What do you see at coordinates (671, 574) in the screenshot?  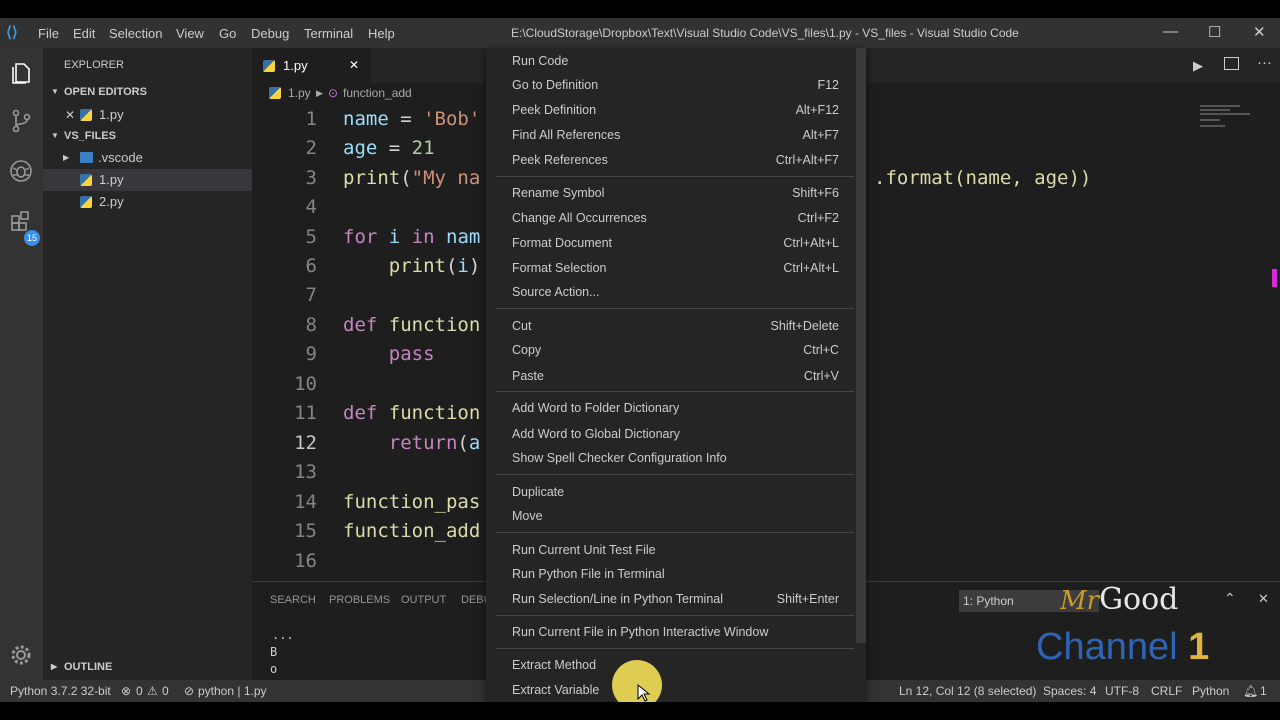 I see `menu-item-run-python-file-terminal: Run Python File in Terminal` at bounding box center [671, 574].